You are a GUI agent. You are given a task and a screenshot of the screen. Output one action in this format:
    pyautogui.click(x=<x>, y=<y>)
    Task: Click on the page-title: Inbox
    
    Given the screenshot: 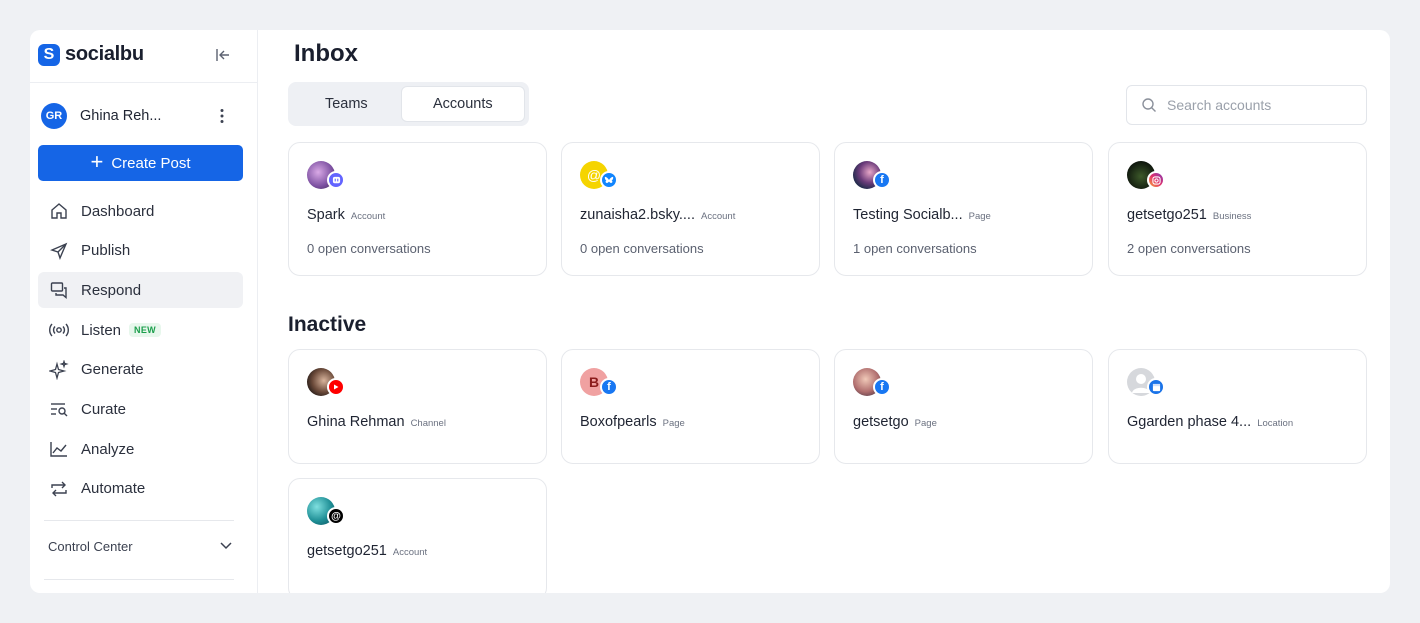 What is the action you would take?
    pyautogui.click(x=326, y=53)
    